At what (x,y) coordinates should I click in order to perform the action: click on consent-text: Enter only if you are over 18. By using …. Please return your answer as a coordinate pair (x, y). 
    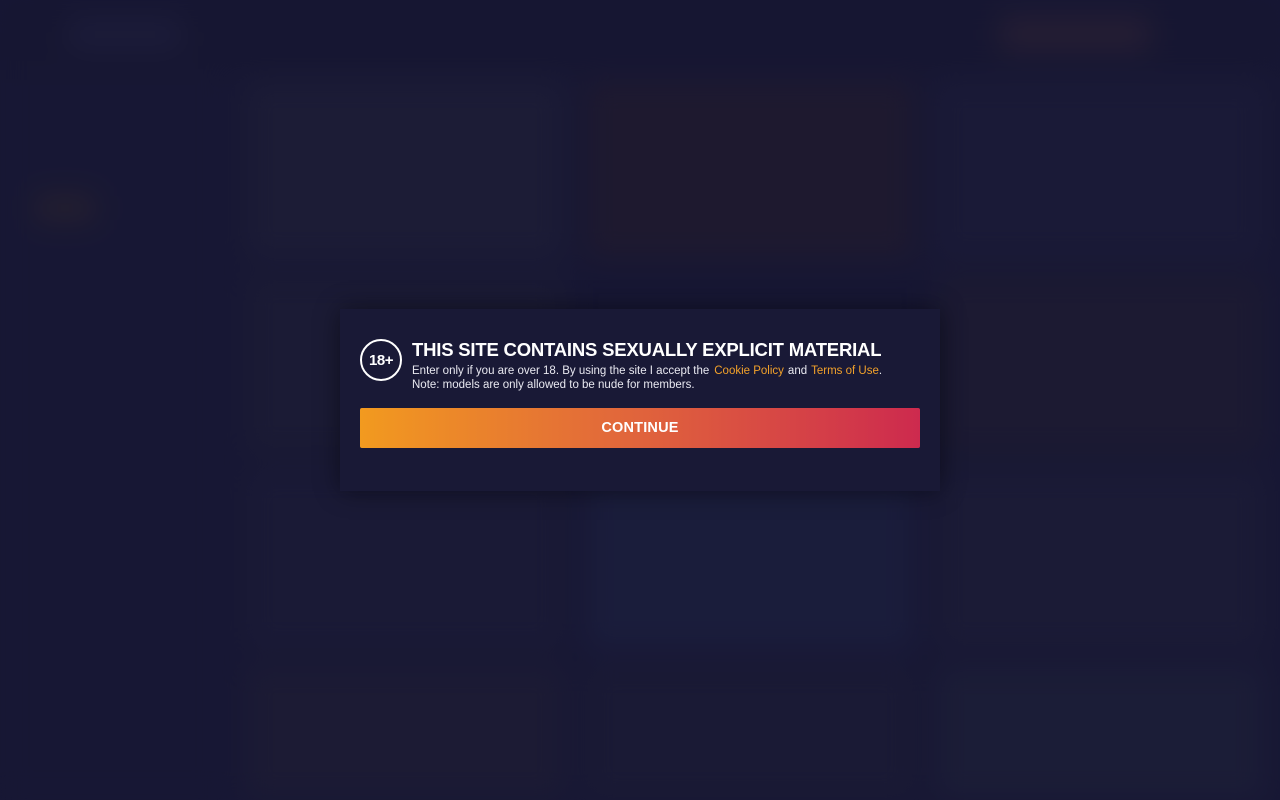
    Looking at the image, I should click on (561, 371).